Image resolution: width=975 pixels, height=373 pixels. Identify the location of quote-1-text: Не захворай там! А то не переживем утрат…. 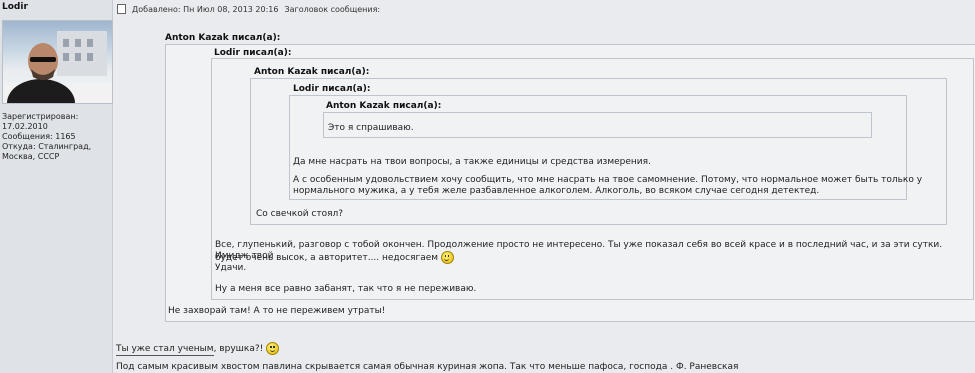
(277, 311).